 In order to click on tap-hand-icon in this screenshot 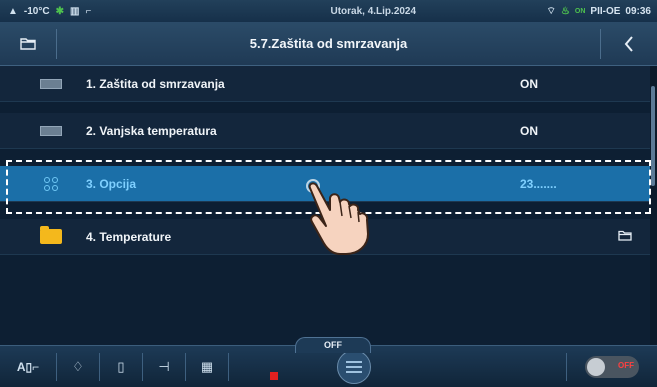, I will do `click(337, 217)`.